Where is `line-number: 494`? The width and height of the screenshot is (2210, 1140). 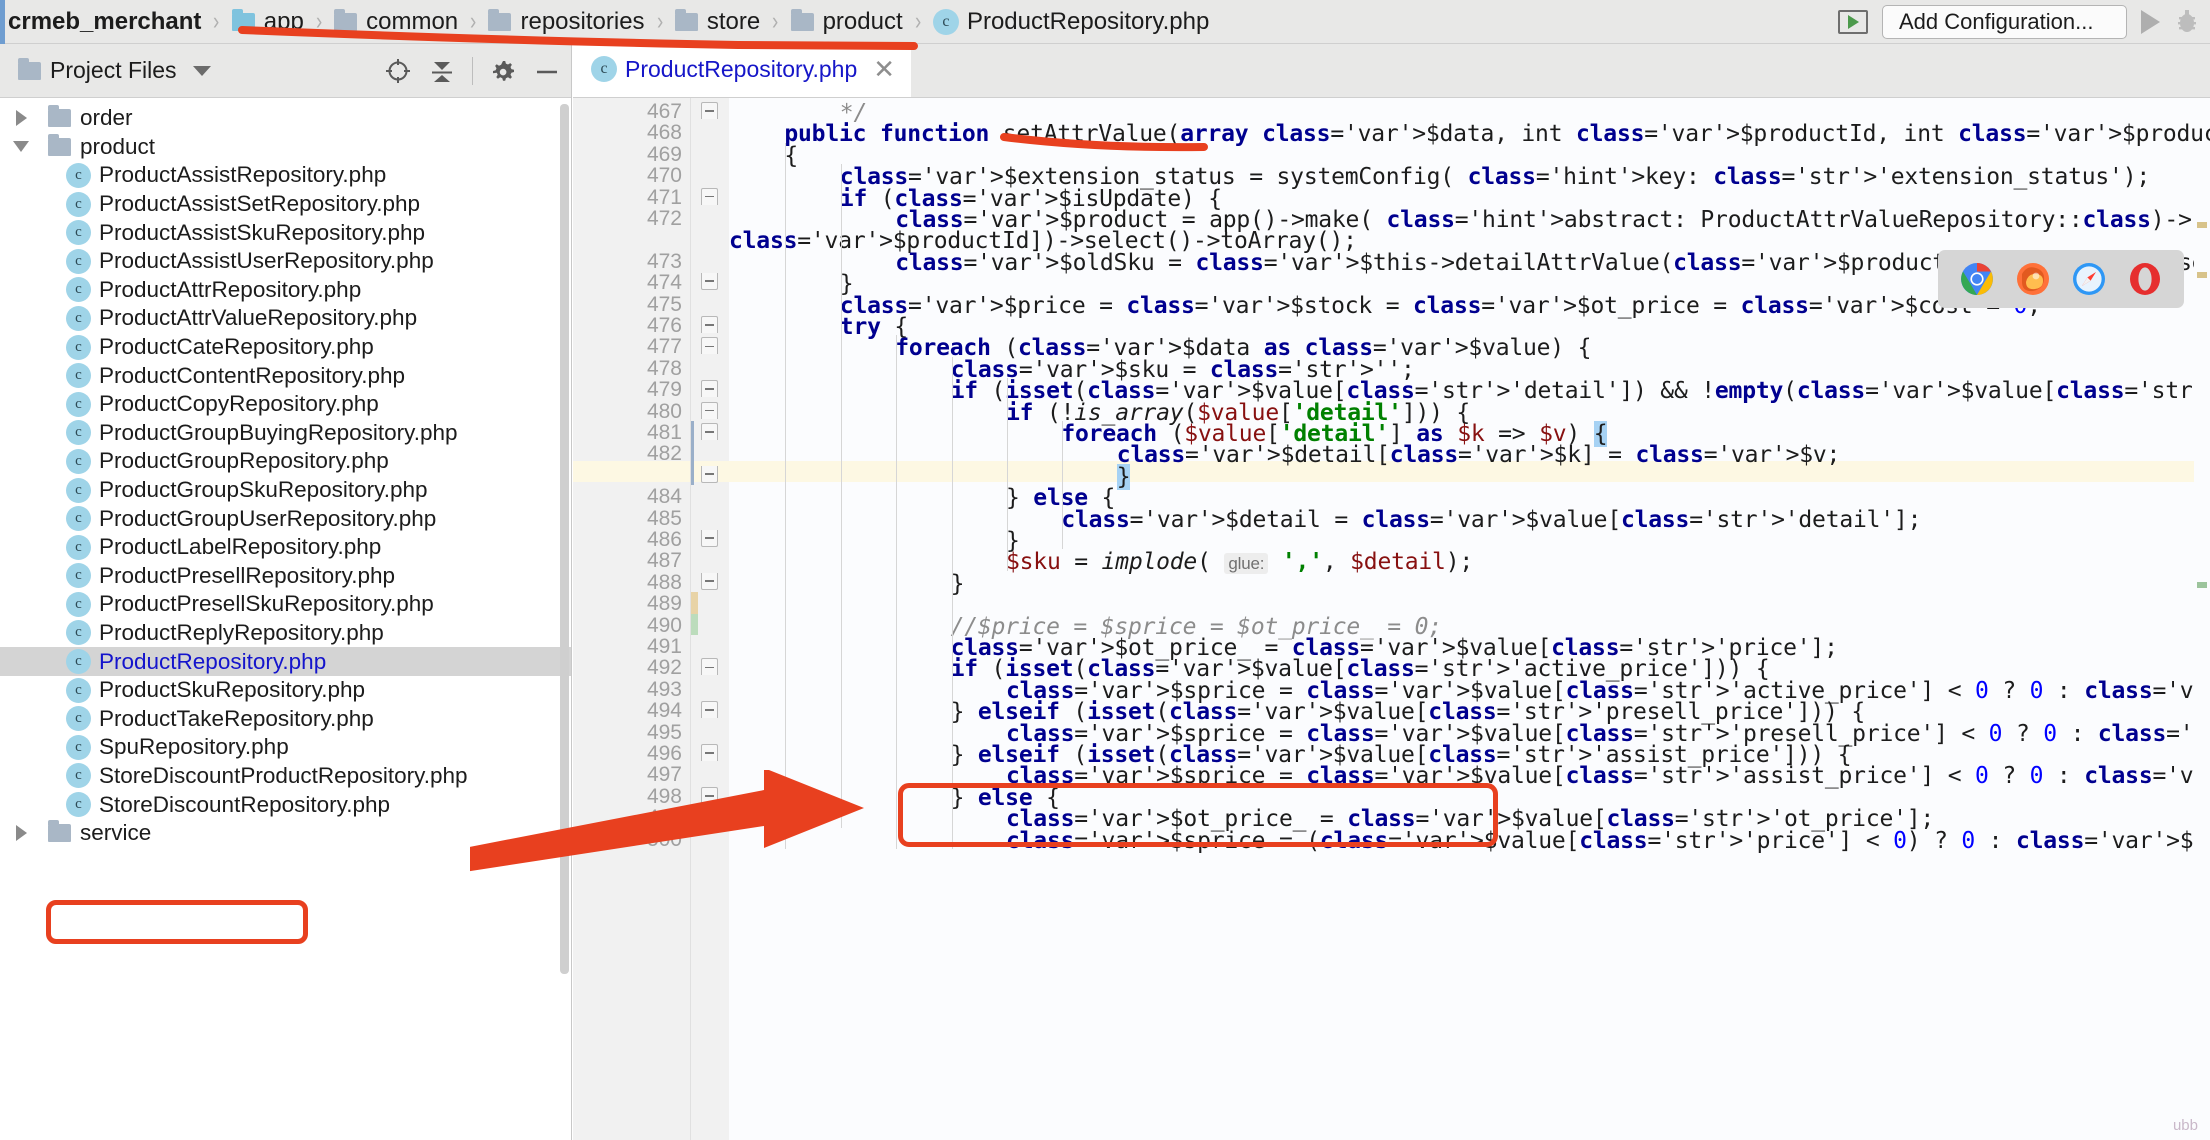
line-number: 494 is located at coordinates (664, 711).